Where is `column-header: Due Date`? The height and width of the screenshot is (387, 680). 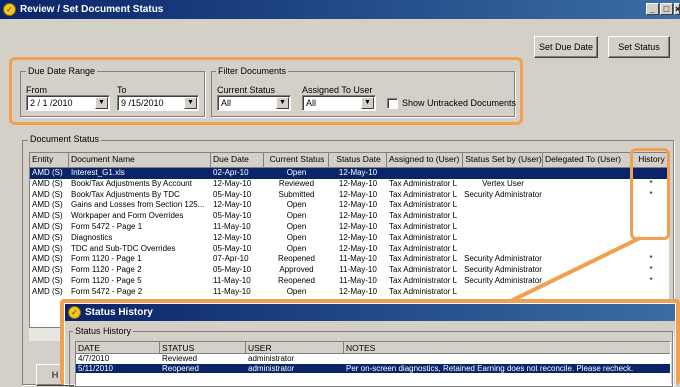
column-header: Due Date is located at coordinates (237, 160).